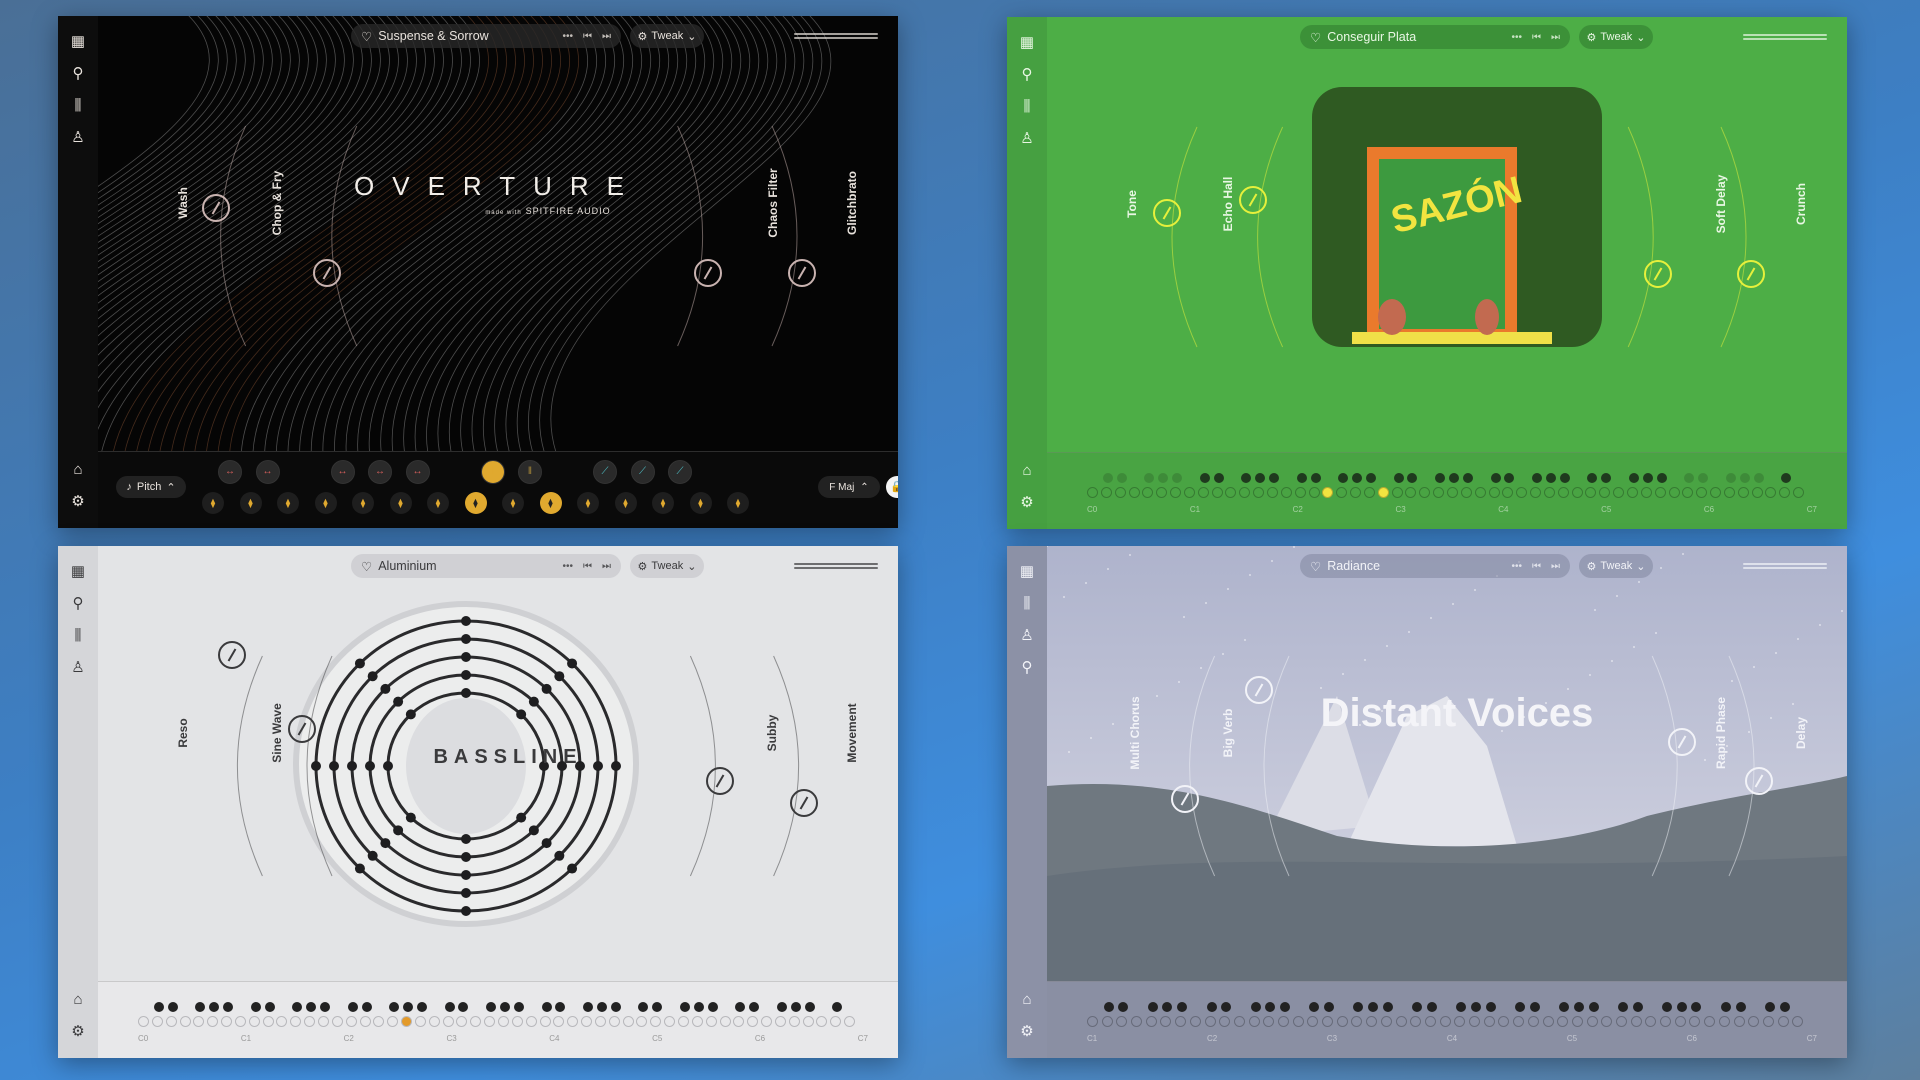 This screenshot has width=1920, height=1080. What do you see at coordinates (707, 273) in the screenshot?
I see `knob-chaos-filter` at bounding box center [707, 273].